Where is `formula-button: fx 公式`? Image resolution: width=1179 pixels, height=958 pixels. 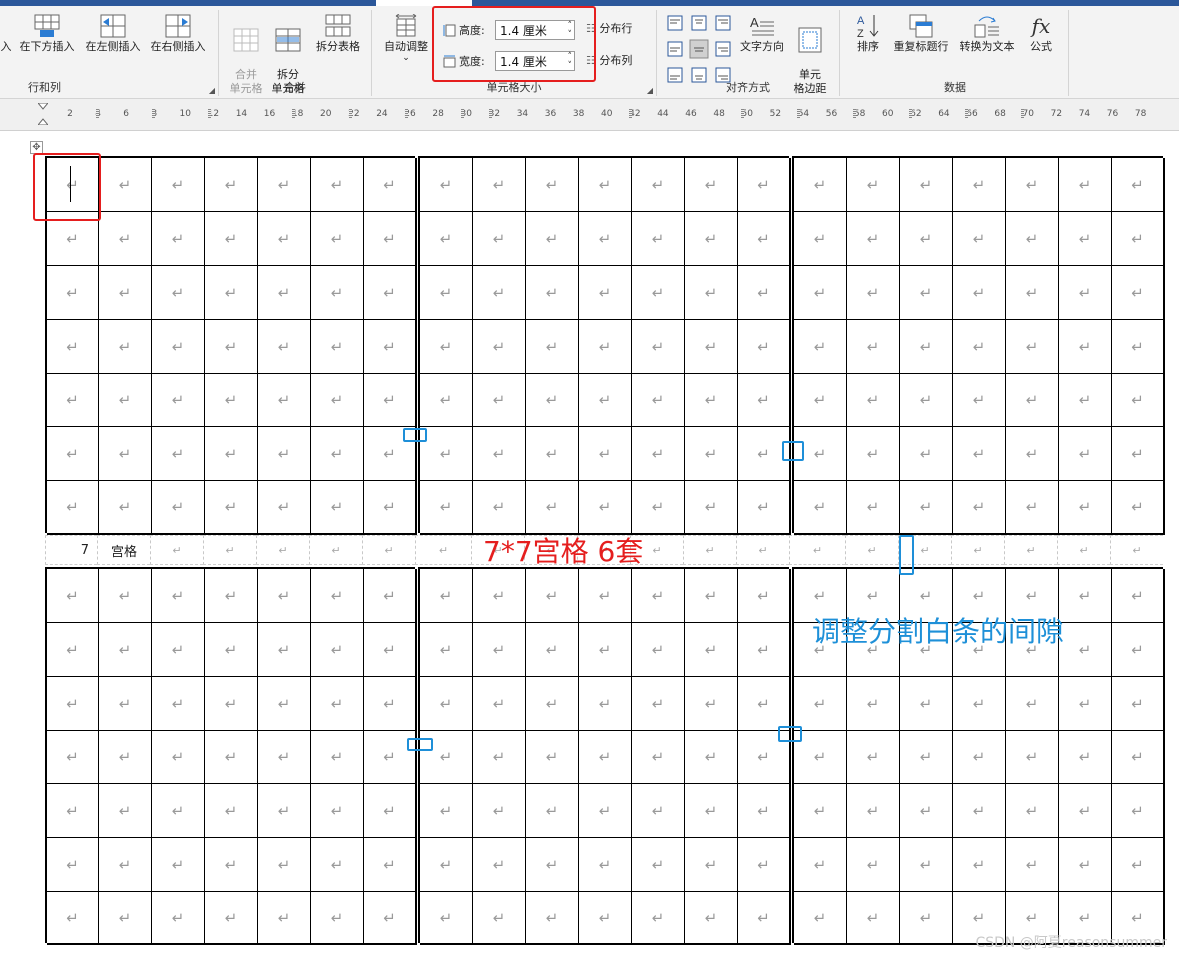
formula-button: fx 公式 is located at coordinates (1041, 34).